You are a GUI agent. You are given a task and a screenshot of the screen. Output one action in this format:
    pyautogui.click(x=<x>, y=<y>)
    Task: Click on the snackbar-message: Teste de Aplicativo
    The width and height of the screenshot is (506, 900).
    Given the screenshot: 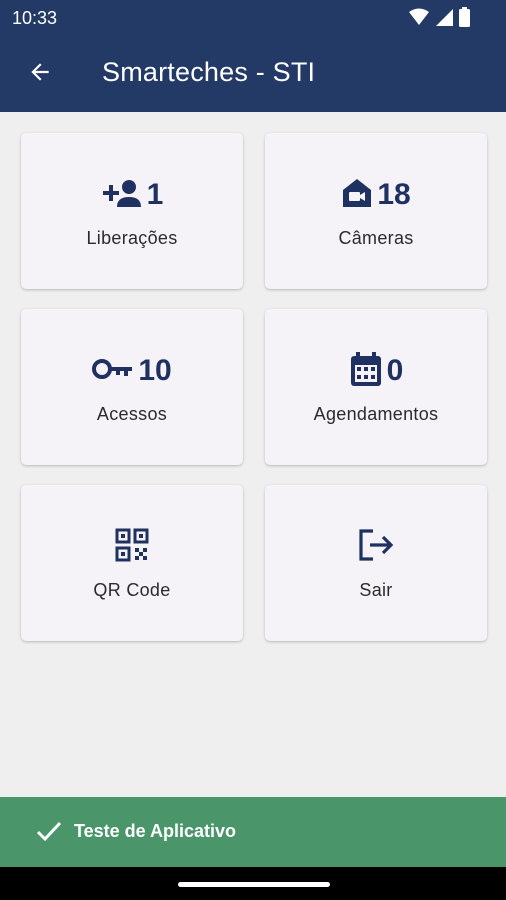 What is the action you would take?
    pyautogui.click(x=155, y=831)
    